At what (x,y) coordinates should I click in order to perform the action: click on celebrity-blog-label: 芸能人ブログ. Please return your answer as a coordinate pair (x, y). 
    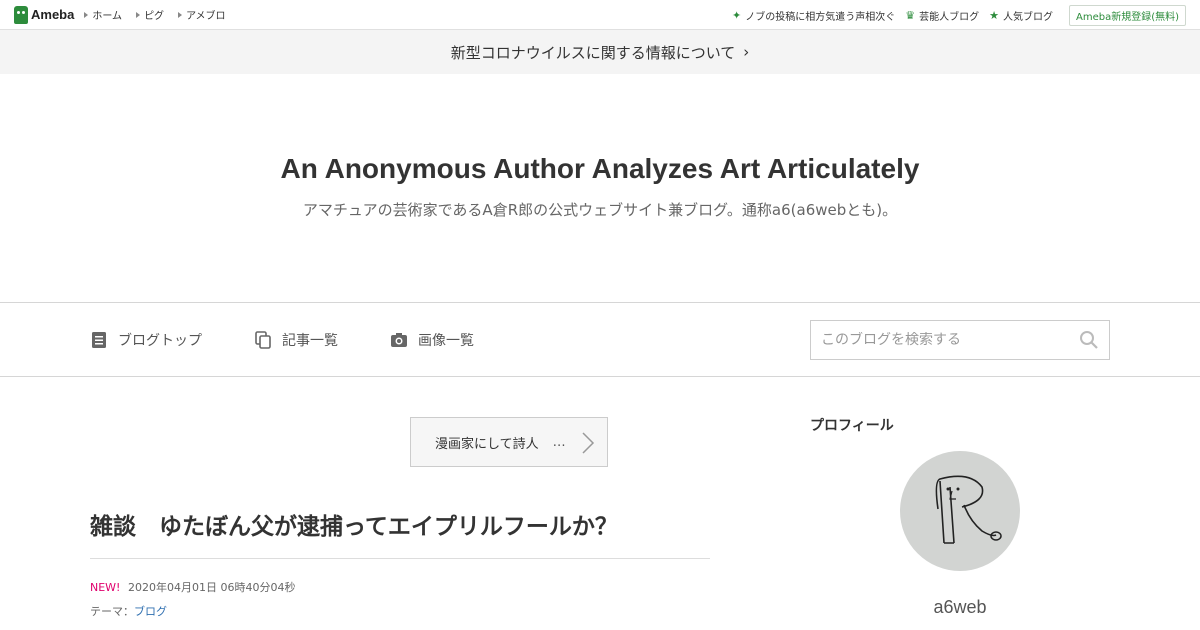
    Looking at the image, I should click on (949, 17).